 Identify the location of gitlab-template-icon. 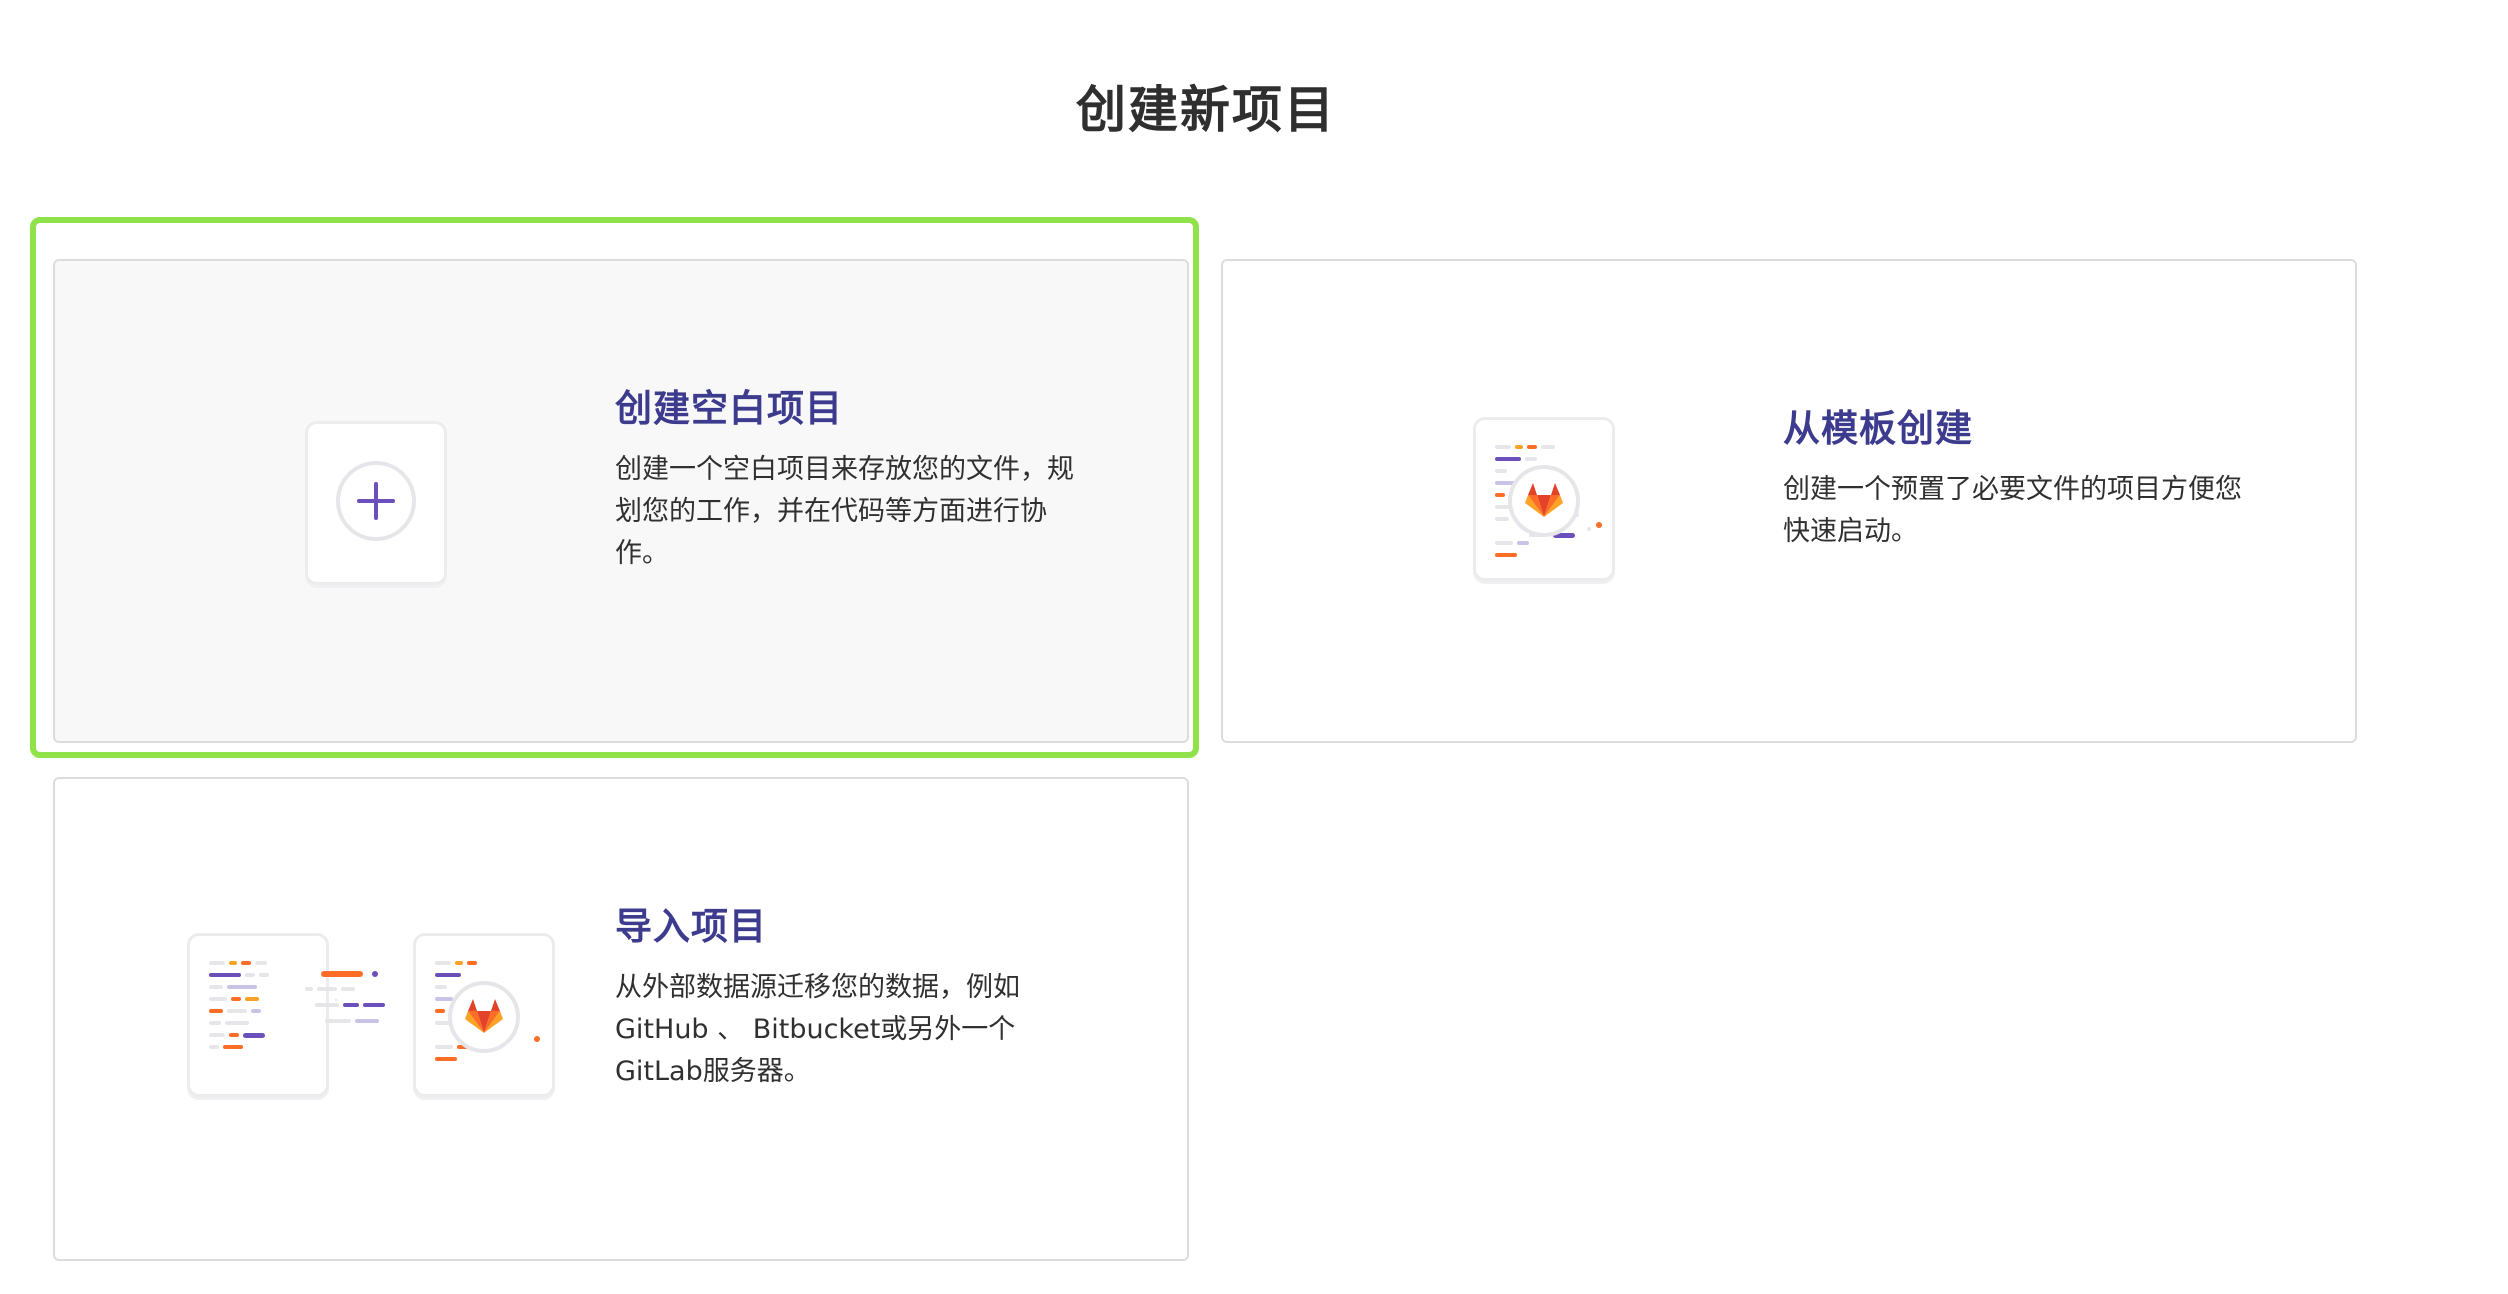
(1548, 501).